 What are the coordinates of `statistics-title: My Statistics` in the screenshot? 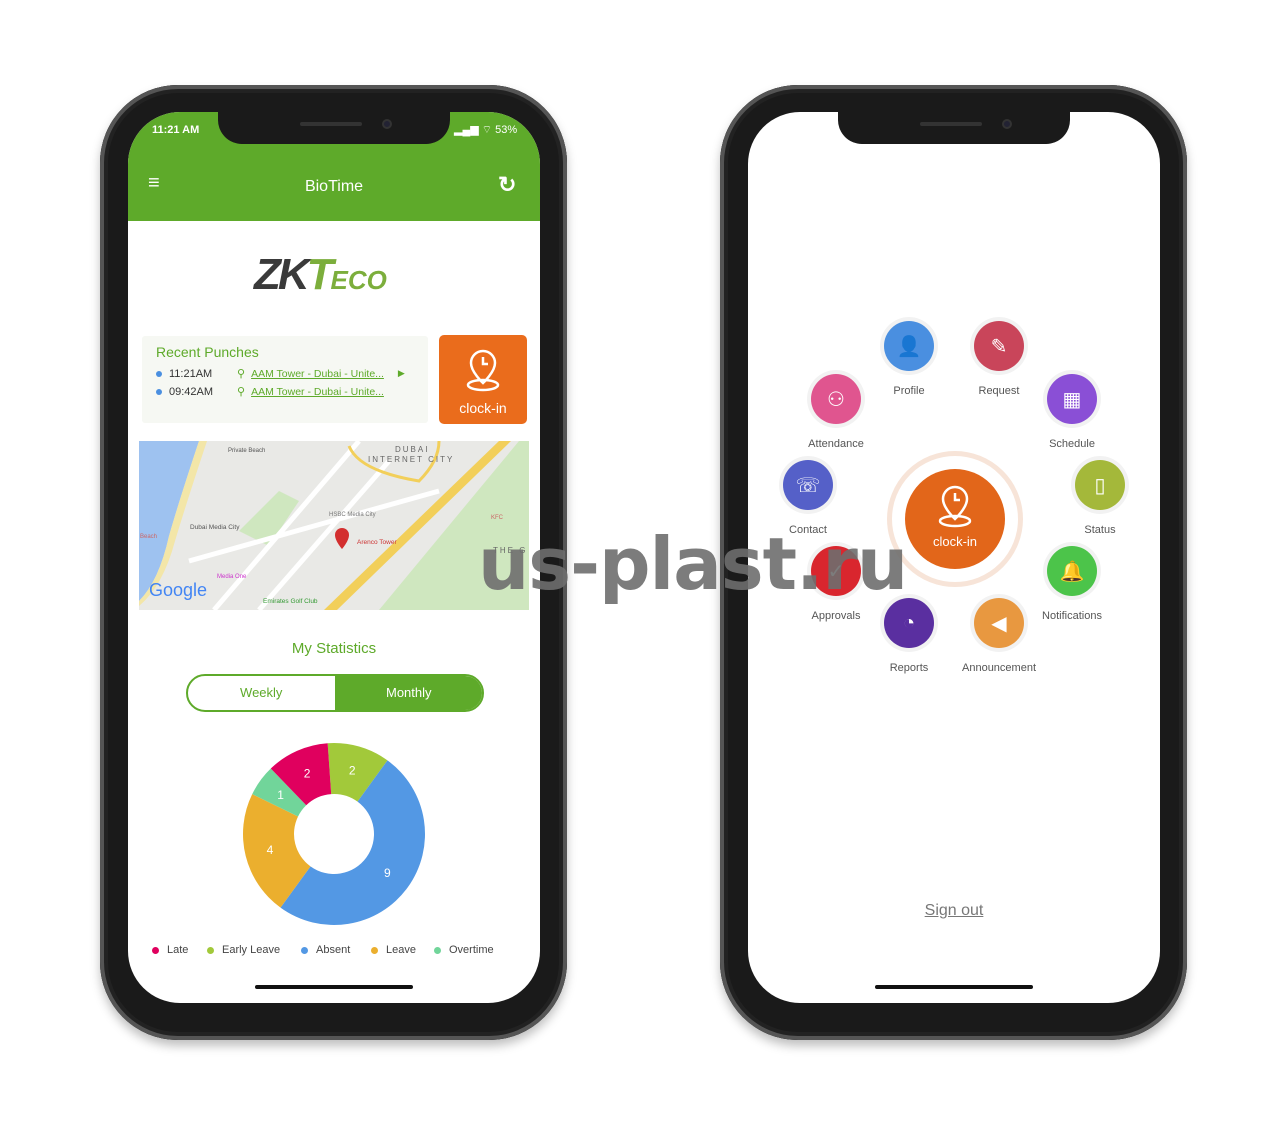 It's located at (334, 648).